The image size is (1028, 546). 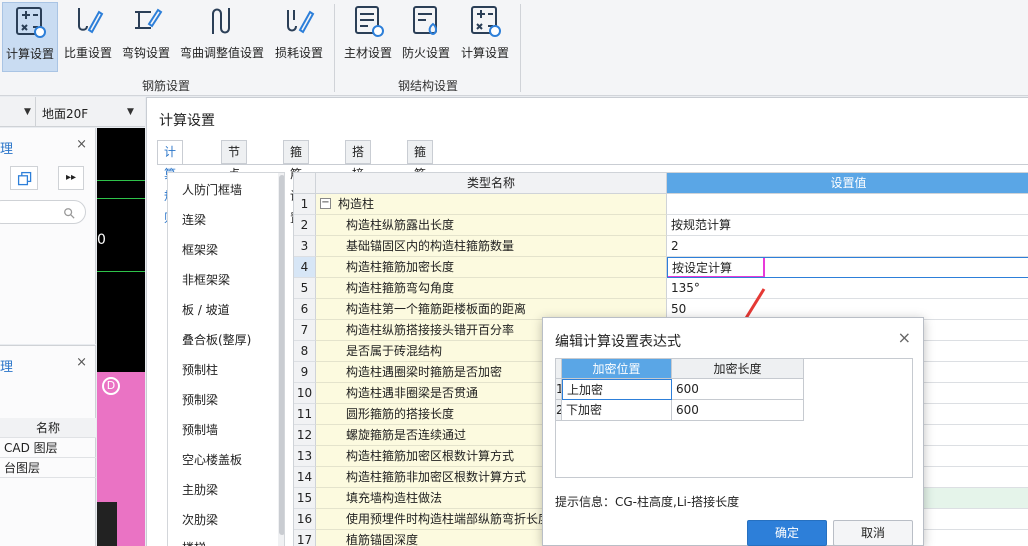 What do you see at coordinates (194, 219) in the screenshot?
I see `category-item: 连梁` at bounding box center [194, 219].